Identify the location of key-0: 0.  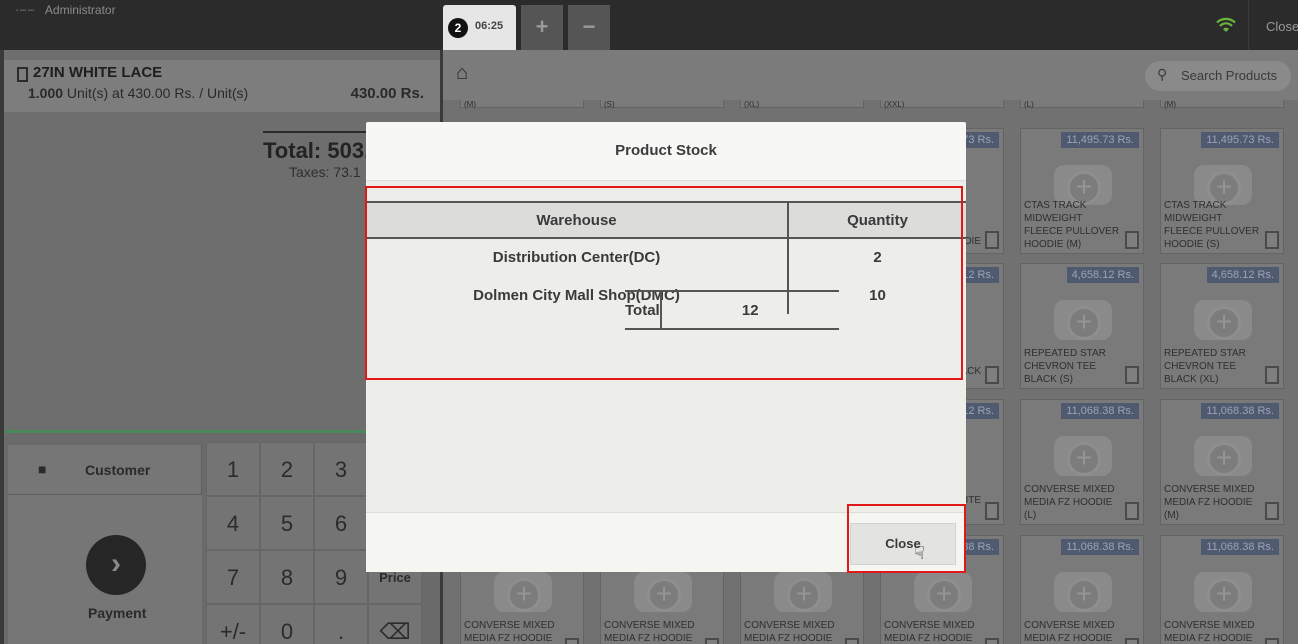
(287, 624).